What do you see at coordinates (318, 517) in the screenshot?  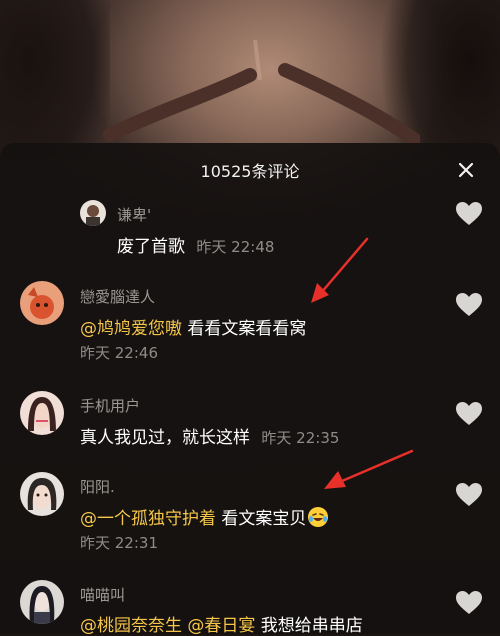 I see `laughing-tears-emoji-icon` at bounding box center [318, 517].